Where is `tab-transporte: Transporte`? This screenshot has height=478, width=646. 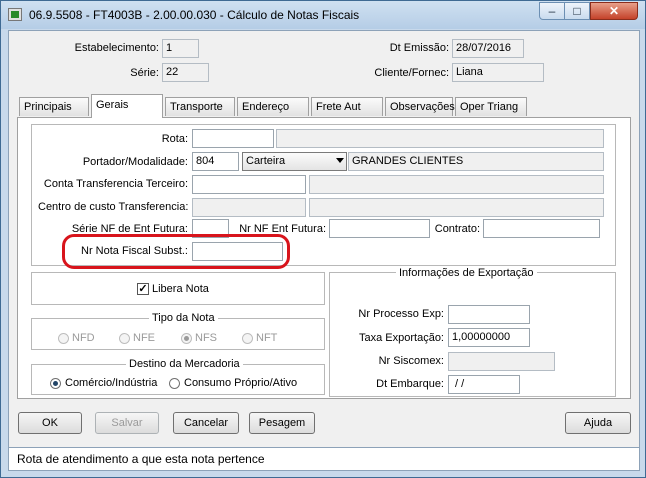
tab-transporte: Transporte is located at coordinates (200, 106).